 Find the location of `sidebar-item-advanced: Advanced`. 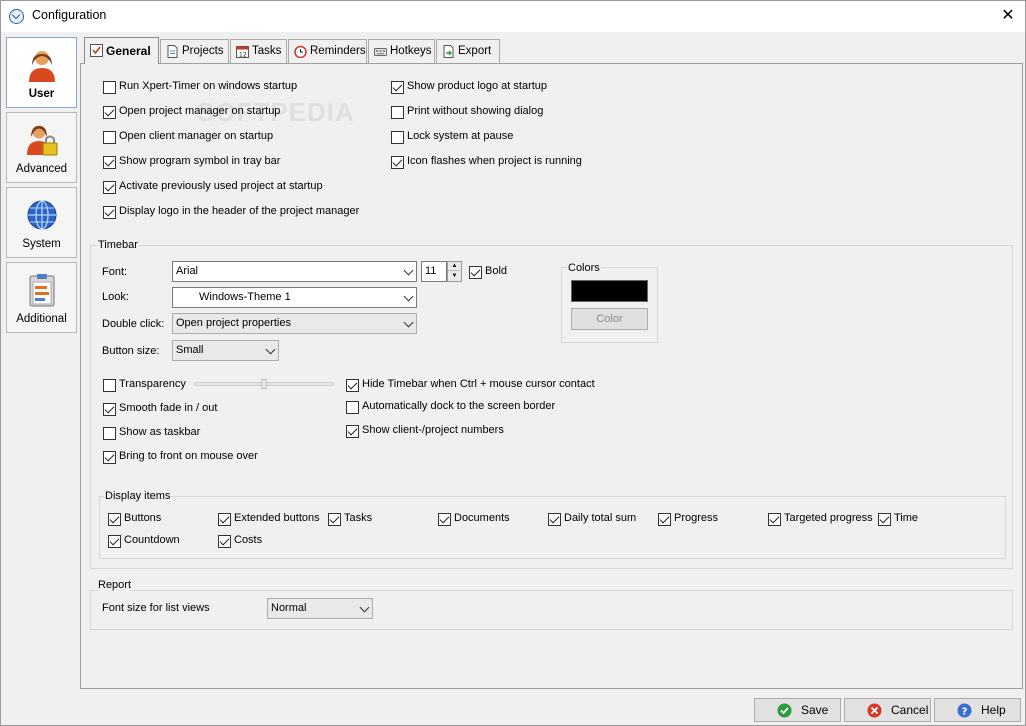

sidebar-item-advanced: Advanced is located at coordinates (41, 147).